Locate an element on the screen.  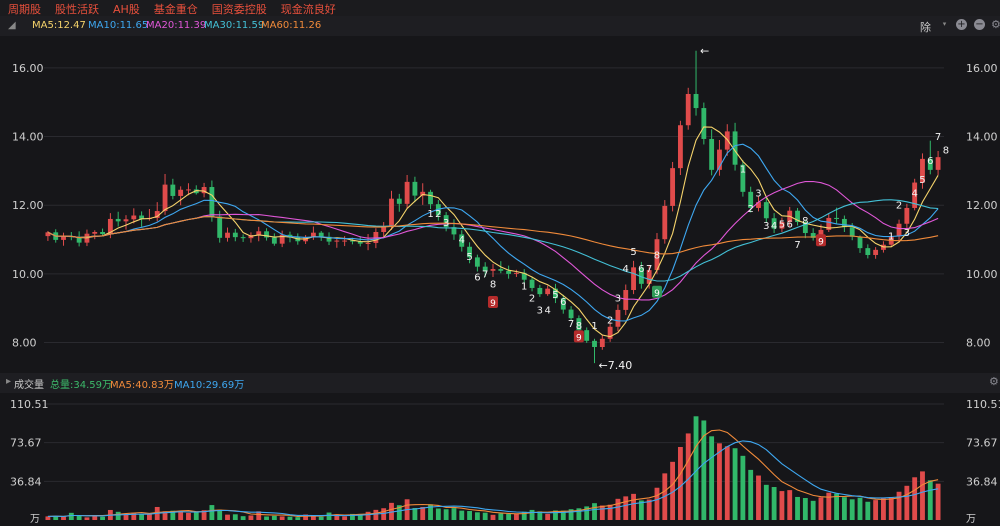
collapse-icon: ◢ is located at coordinates (12, 25).